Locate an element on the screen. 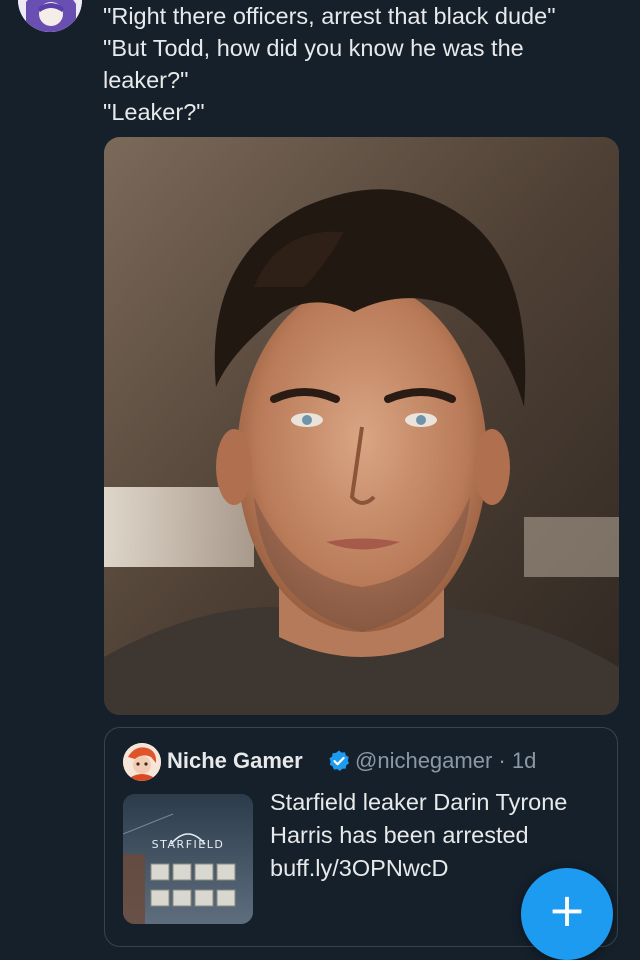 This screenshot has width=640, height=960. compose-button: + is located at coordinates (567, 914).